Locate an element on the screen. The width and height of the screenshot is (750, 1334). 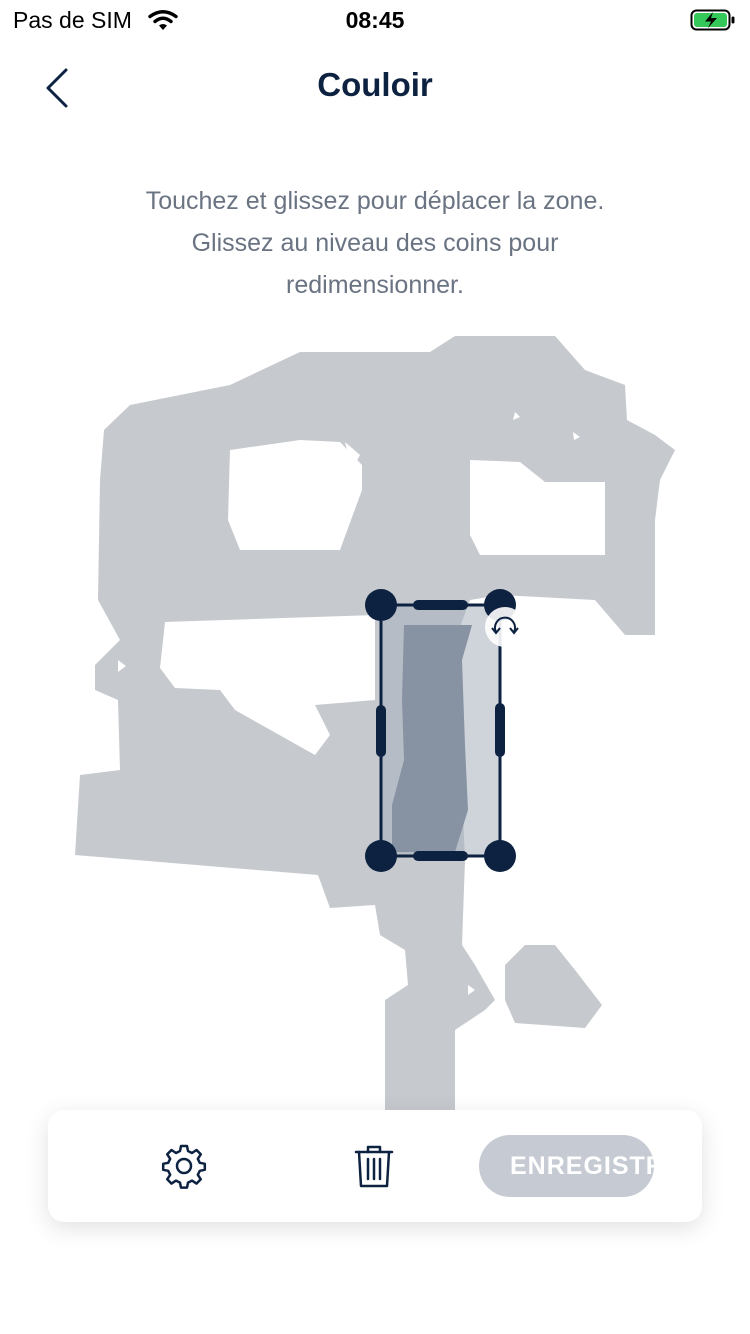
trash-icon is located at coordinates (374, 1166).